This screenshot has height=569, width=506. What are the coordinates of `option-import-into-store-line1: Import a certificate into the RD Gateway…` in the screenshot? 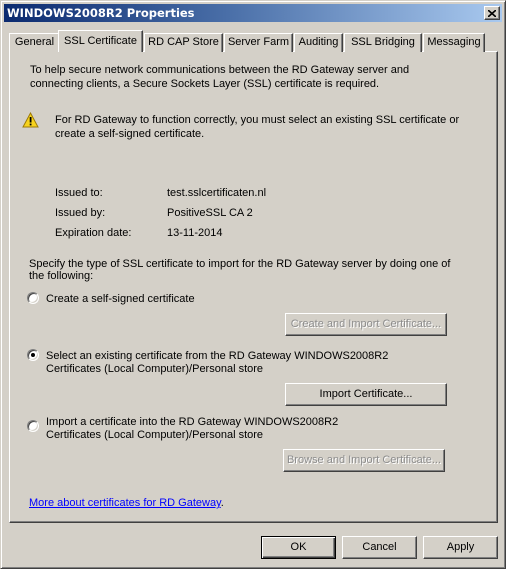 It's located at (192, 422).